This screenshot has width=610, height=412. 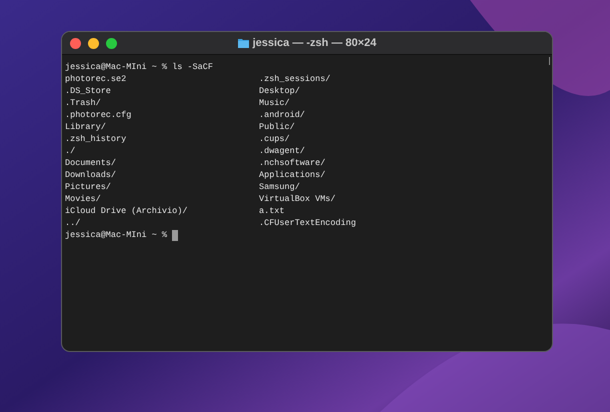 I want to click on window-title: jessica — -zsh — 80×24, so click(x=314, y=43).